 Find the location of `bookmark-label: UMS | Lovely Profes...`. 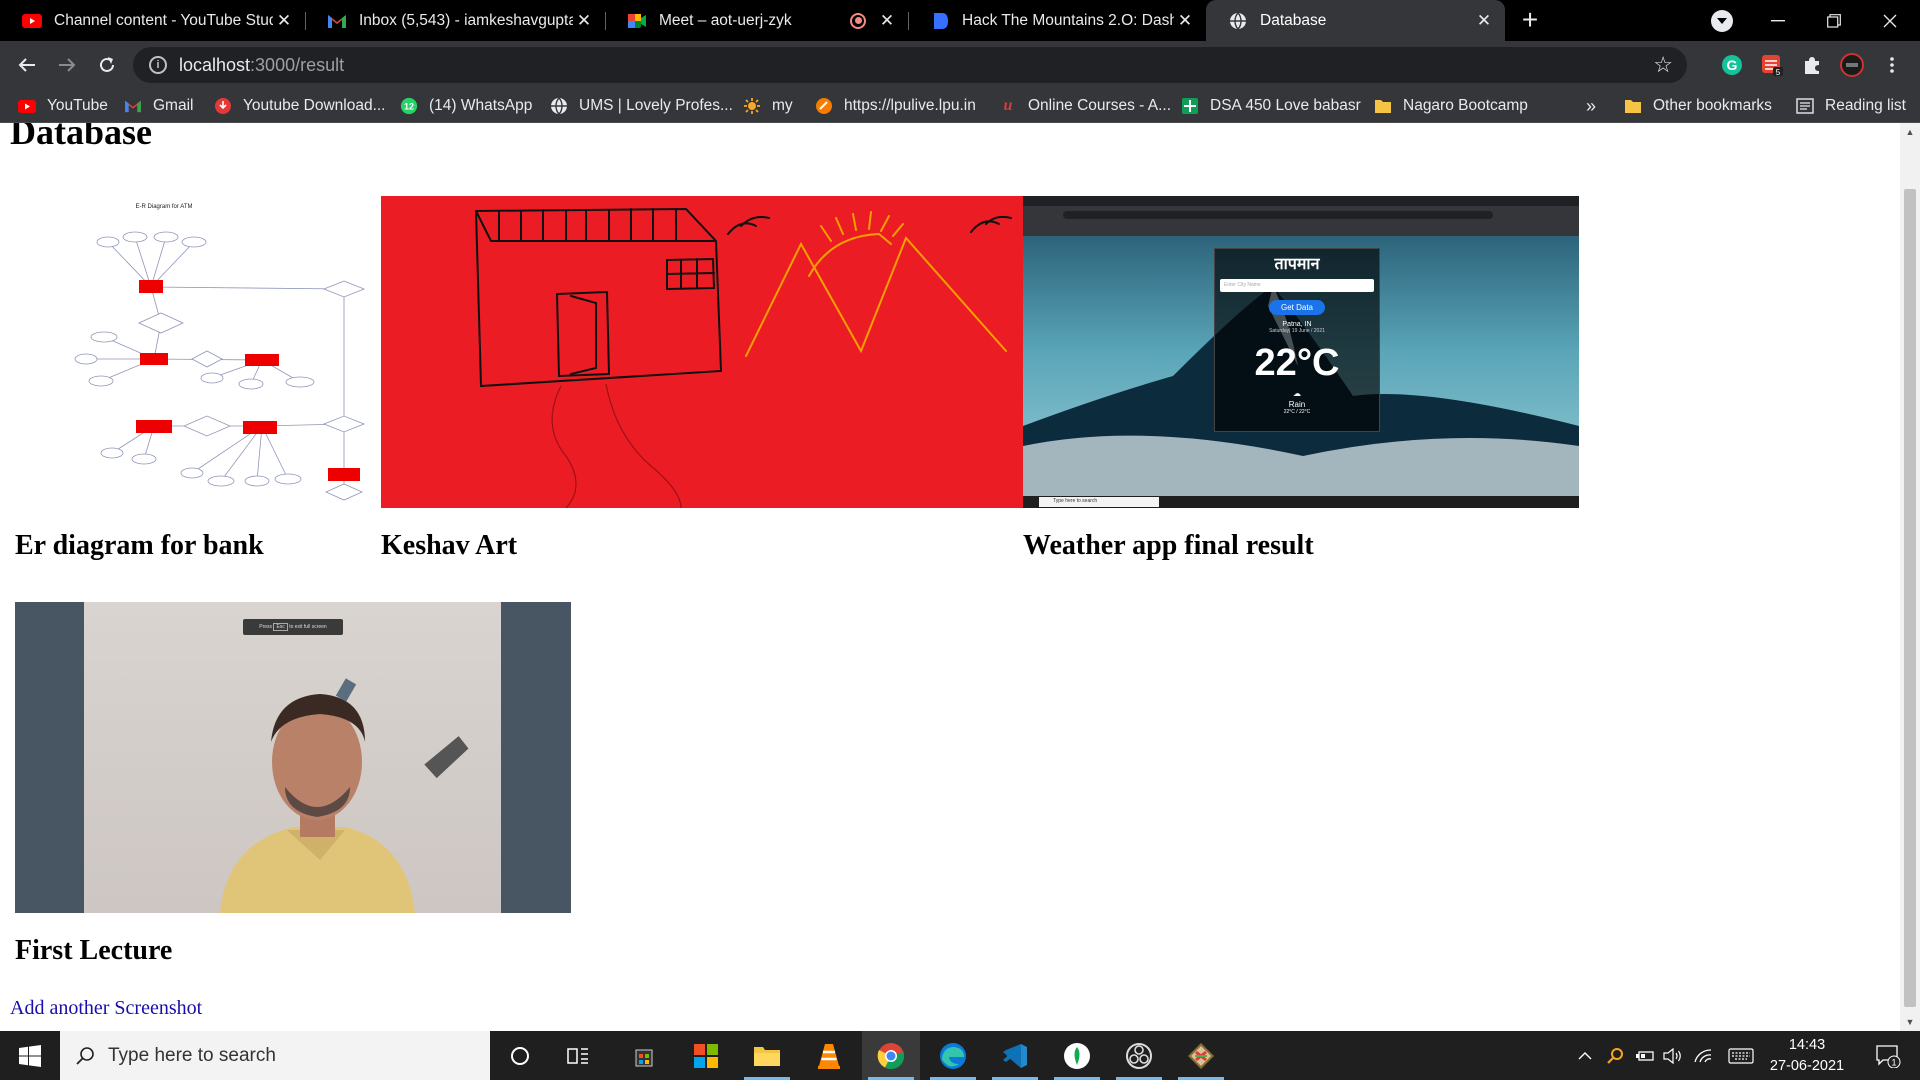

bookmark-label: UMS | Lovely Profes... is located at coordinates (656, 105).